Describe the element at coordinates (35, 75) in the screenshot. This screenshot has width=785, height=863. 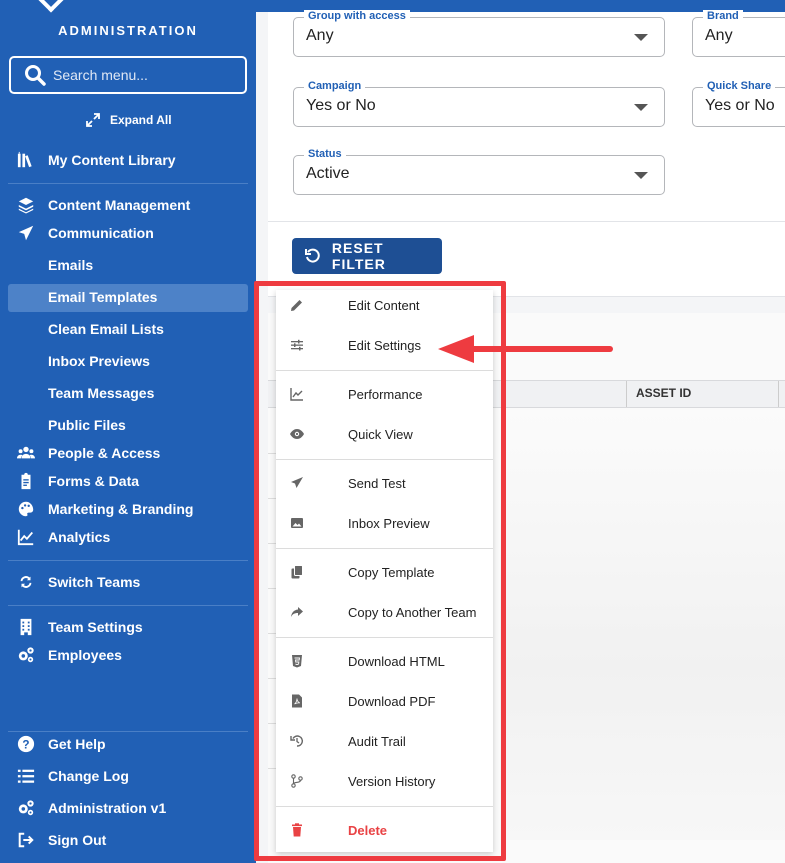
I see `search-icon` at that location.